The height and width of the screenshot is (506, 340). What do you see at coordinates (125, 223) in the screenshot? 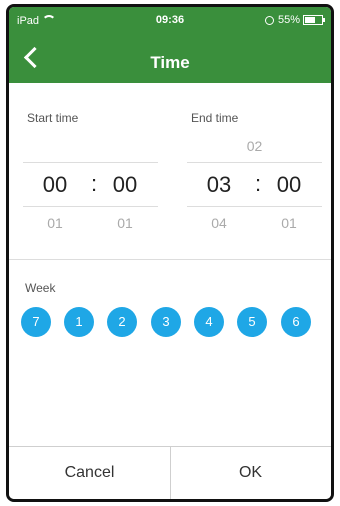
I see `start-next-minute: 01` at bounding box center [125, 223].